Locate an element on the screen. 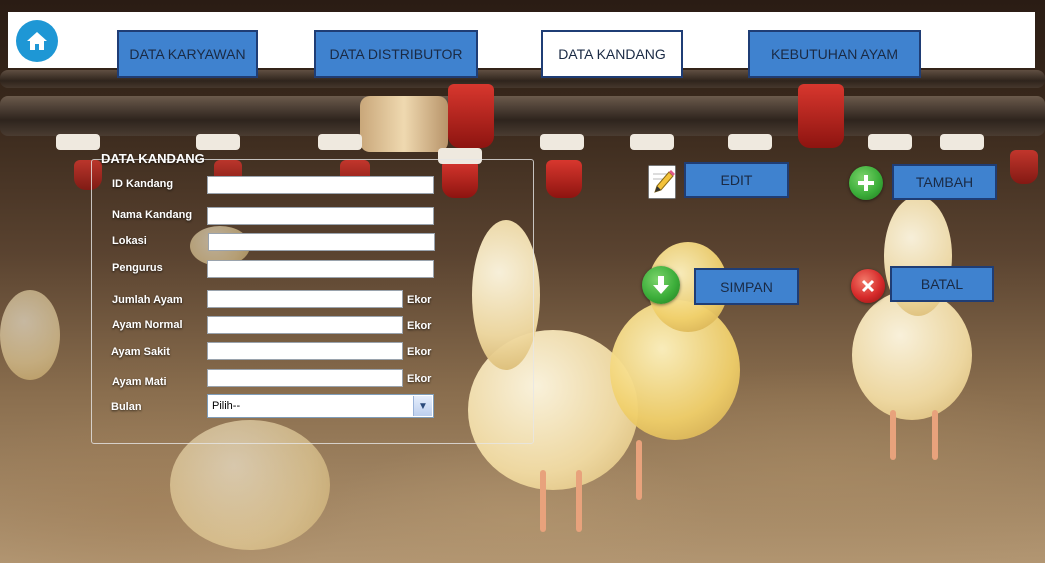 The width and height of the screenshot is (1045, 563). download-icon is located at coordinates (661, 285).